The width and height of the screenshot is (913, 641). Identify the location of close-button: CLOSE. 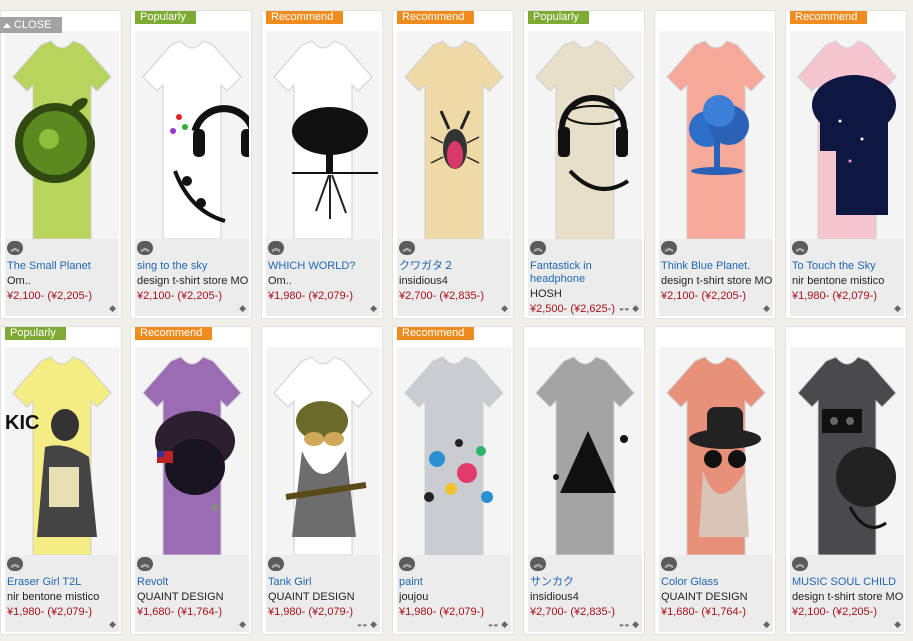
(31, 25).